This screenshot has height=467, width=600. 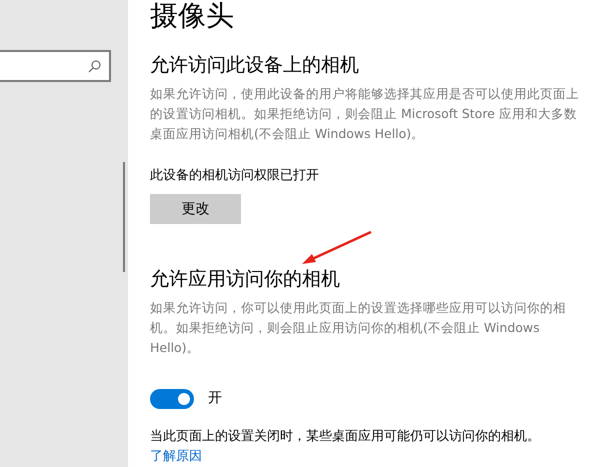 What do you see at coordinates (94, 66) in the screenshot?
I see `search-icon` at bounding box center [94, 66].